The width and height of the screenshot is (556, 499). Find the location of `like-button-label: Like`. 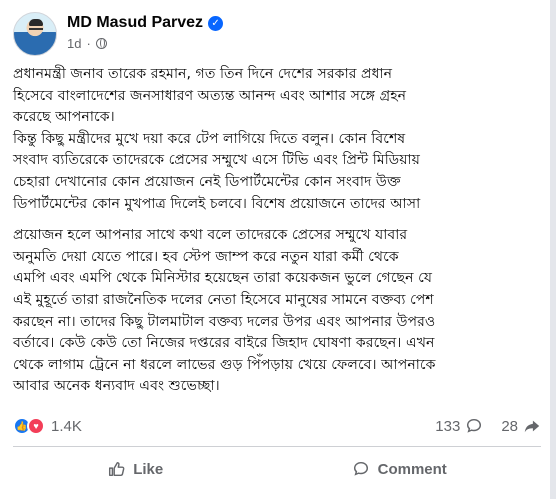

like-button-label: Like is located at coordinates (148, 469).